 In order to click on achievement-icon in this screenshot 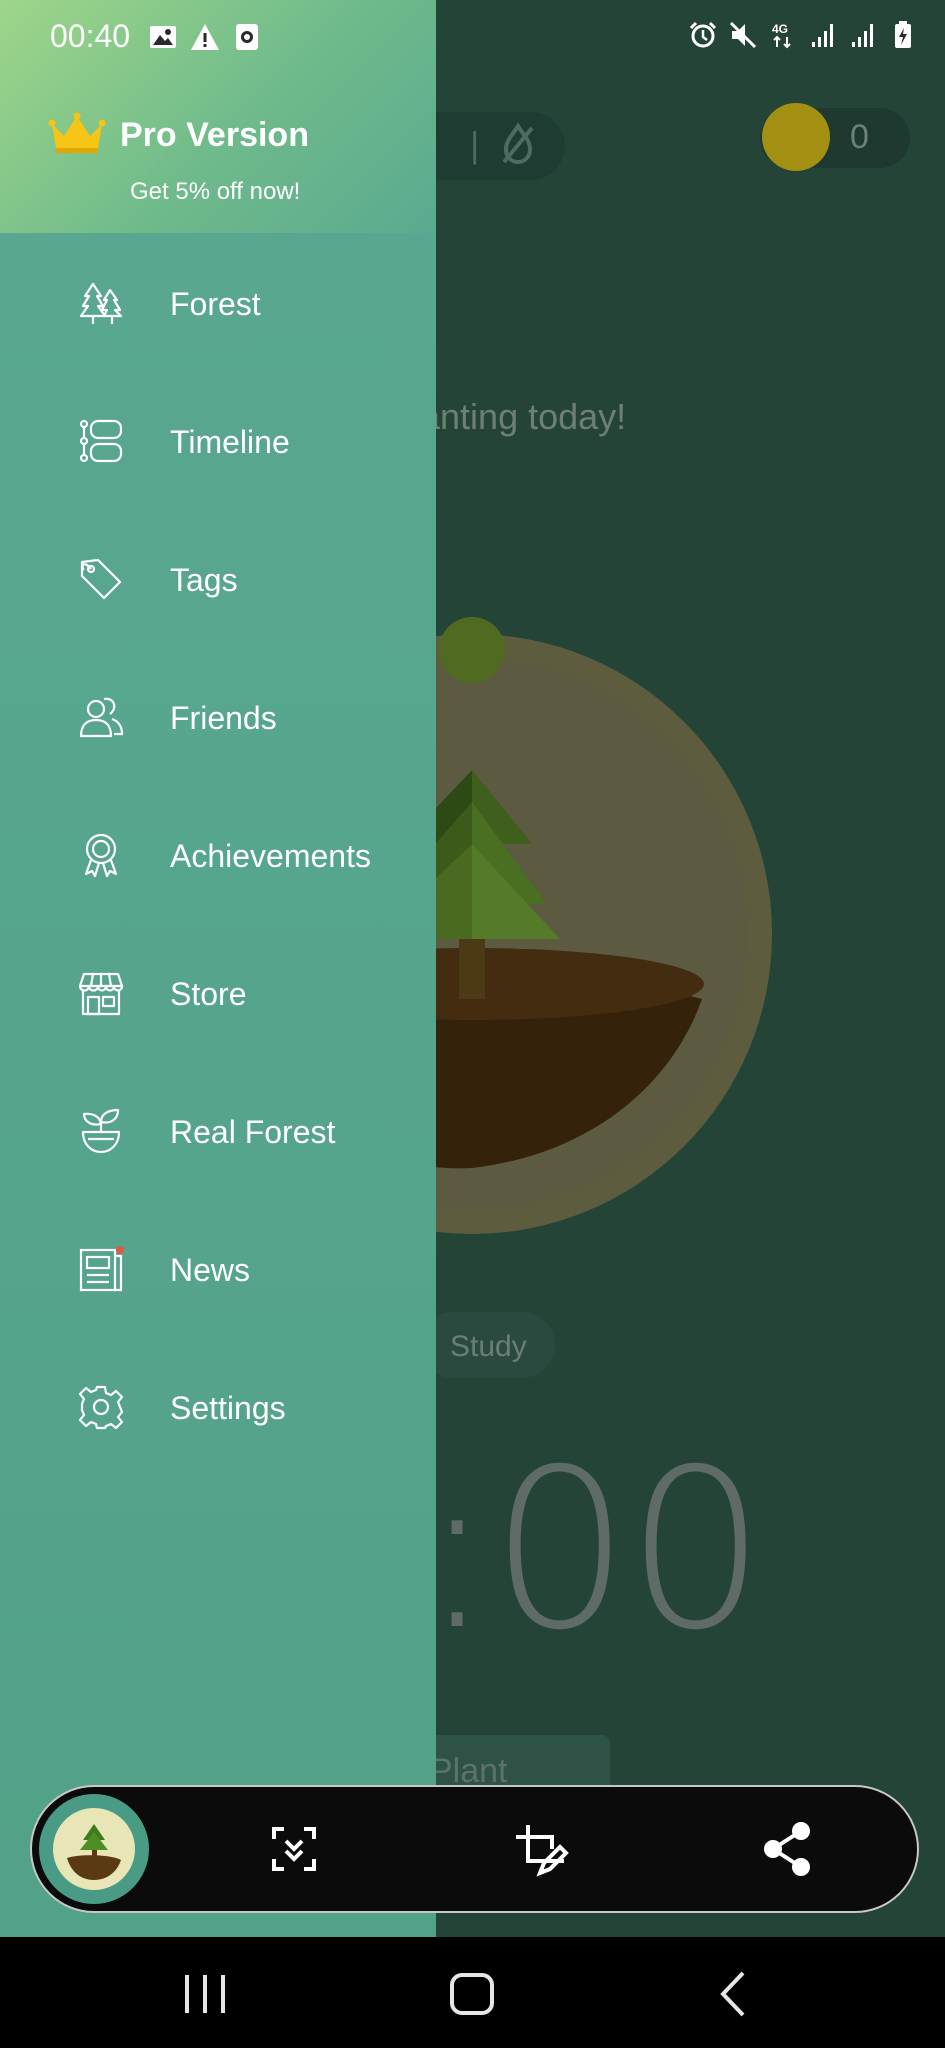, I will do `click(101, 855)`.